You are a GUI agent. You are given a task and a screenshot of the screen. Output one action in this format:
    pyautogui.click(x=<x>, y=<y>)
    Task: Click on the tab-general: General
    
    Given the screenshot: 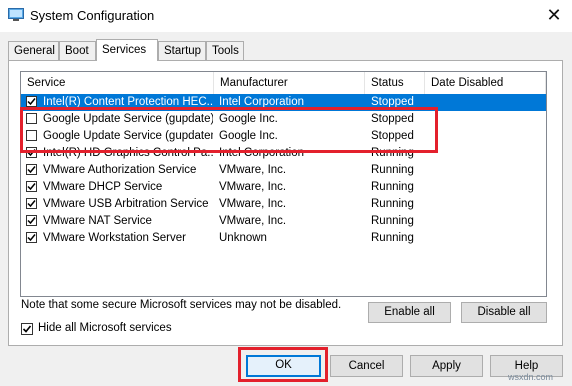 What is the action you would take?
    pyautogui.click(x=33, y=50)
    